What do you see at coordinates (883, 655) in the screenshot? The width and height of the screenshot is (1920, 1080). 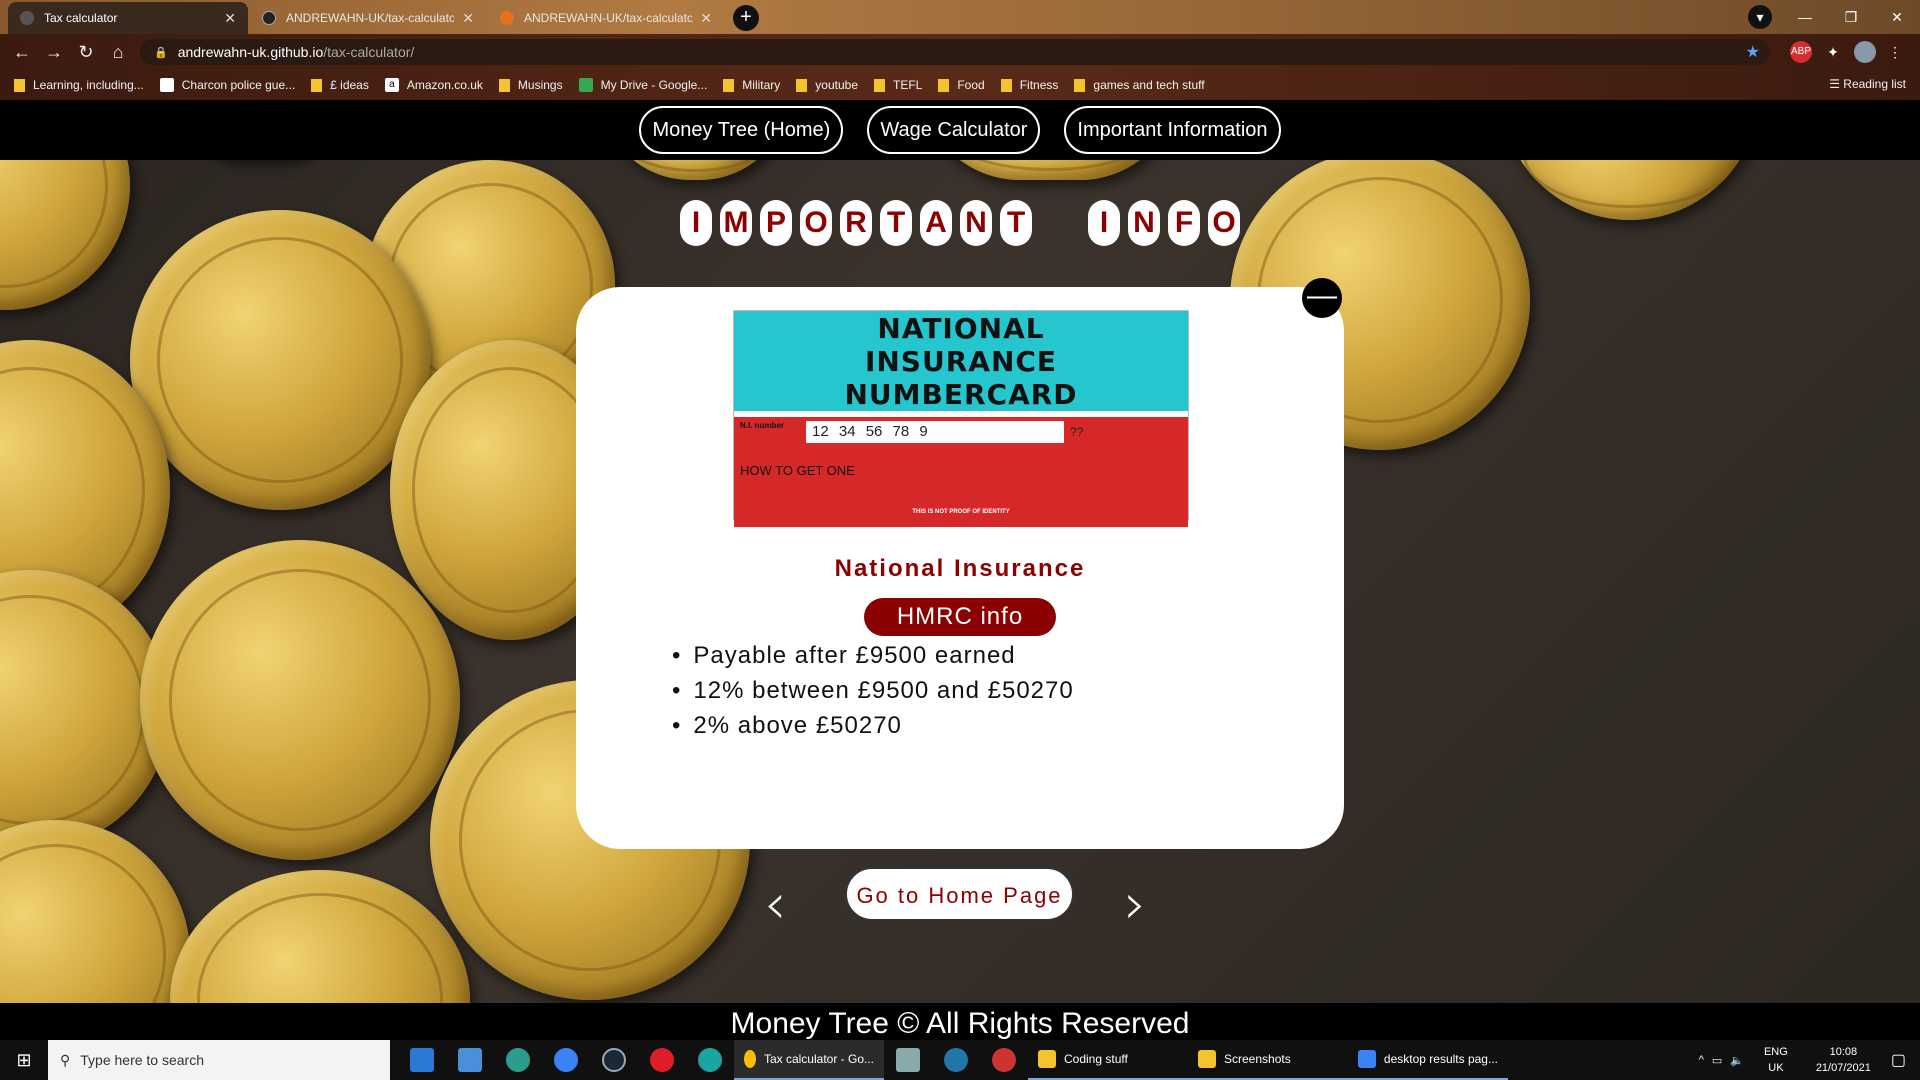 I see `list-item: Payable after £9500 earned` at bounding box center [883, 655].